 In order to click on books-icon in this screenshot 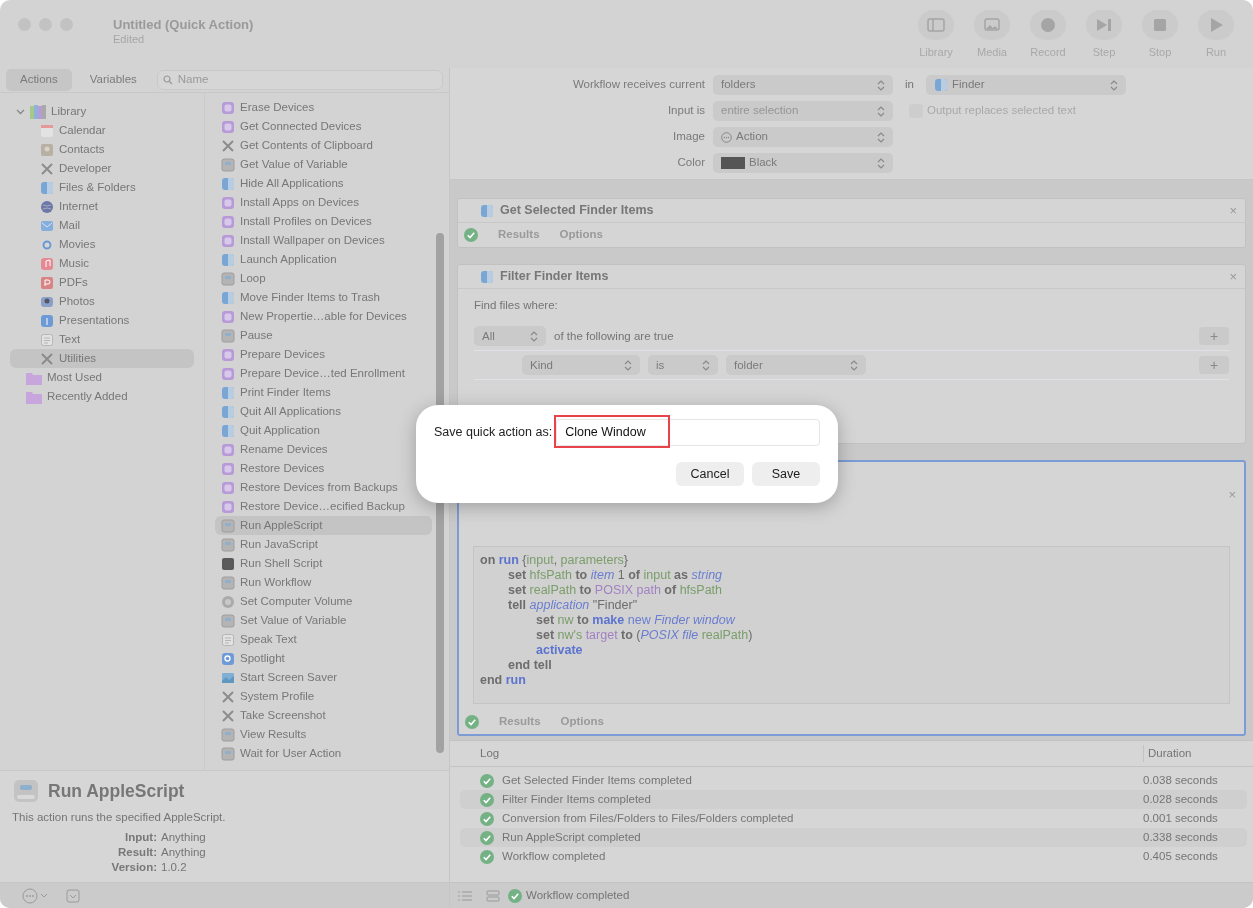, I will do `click(38, 111)`.